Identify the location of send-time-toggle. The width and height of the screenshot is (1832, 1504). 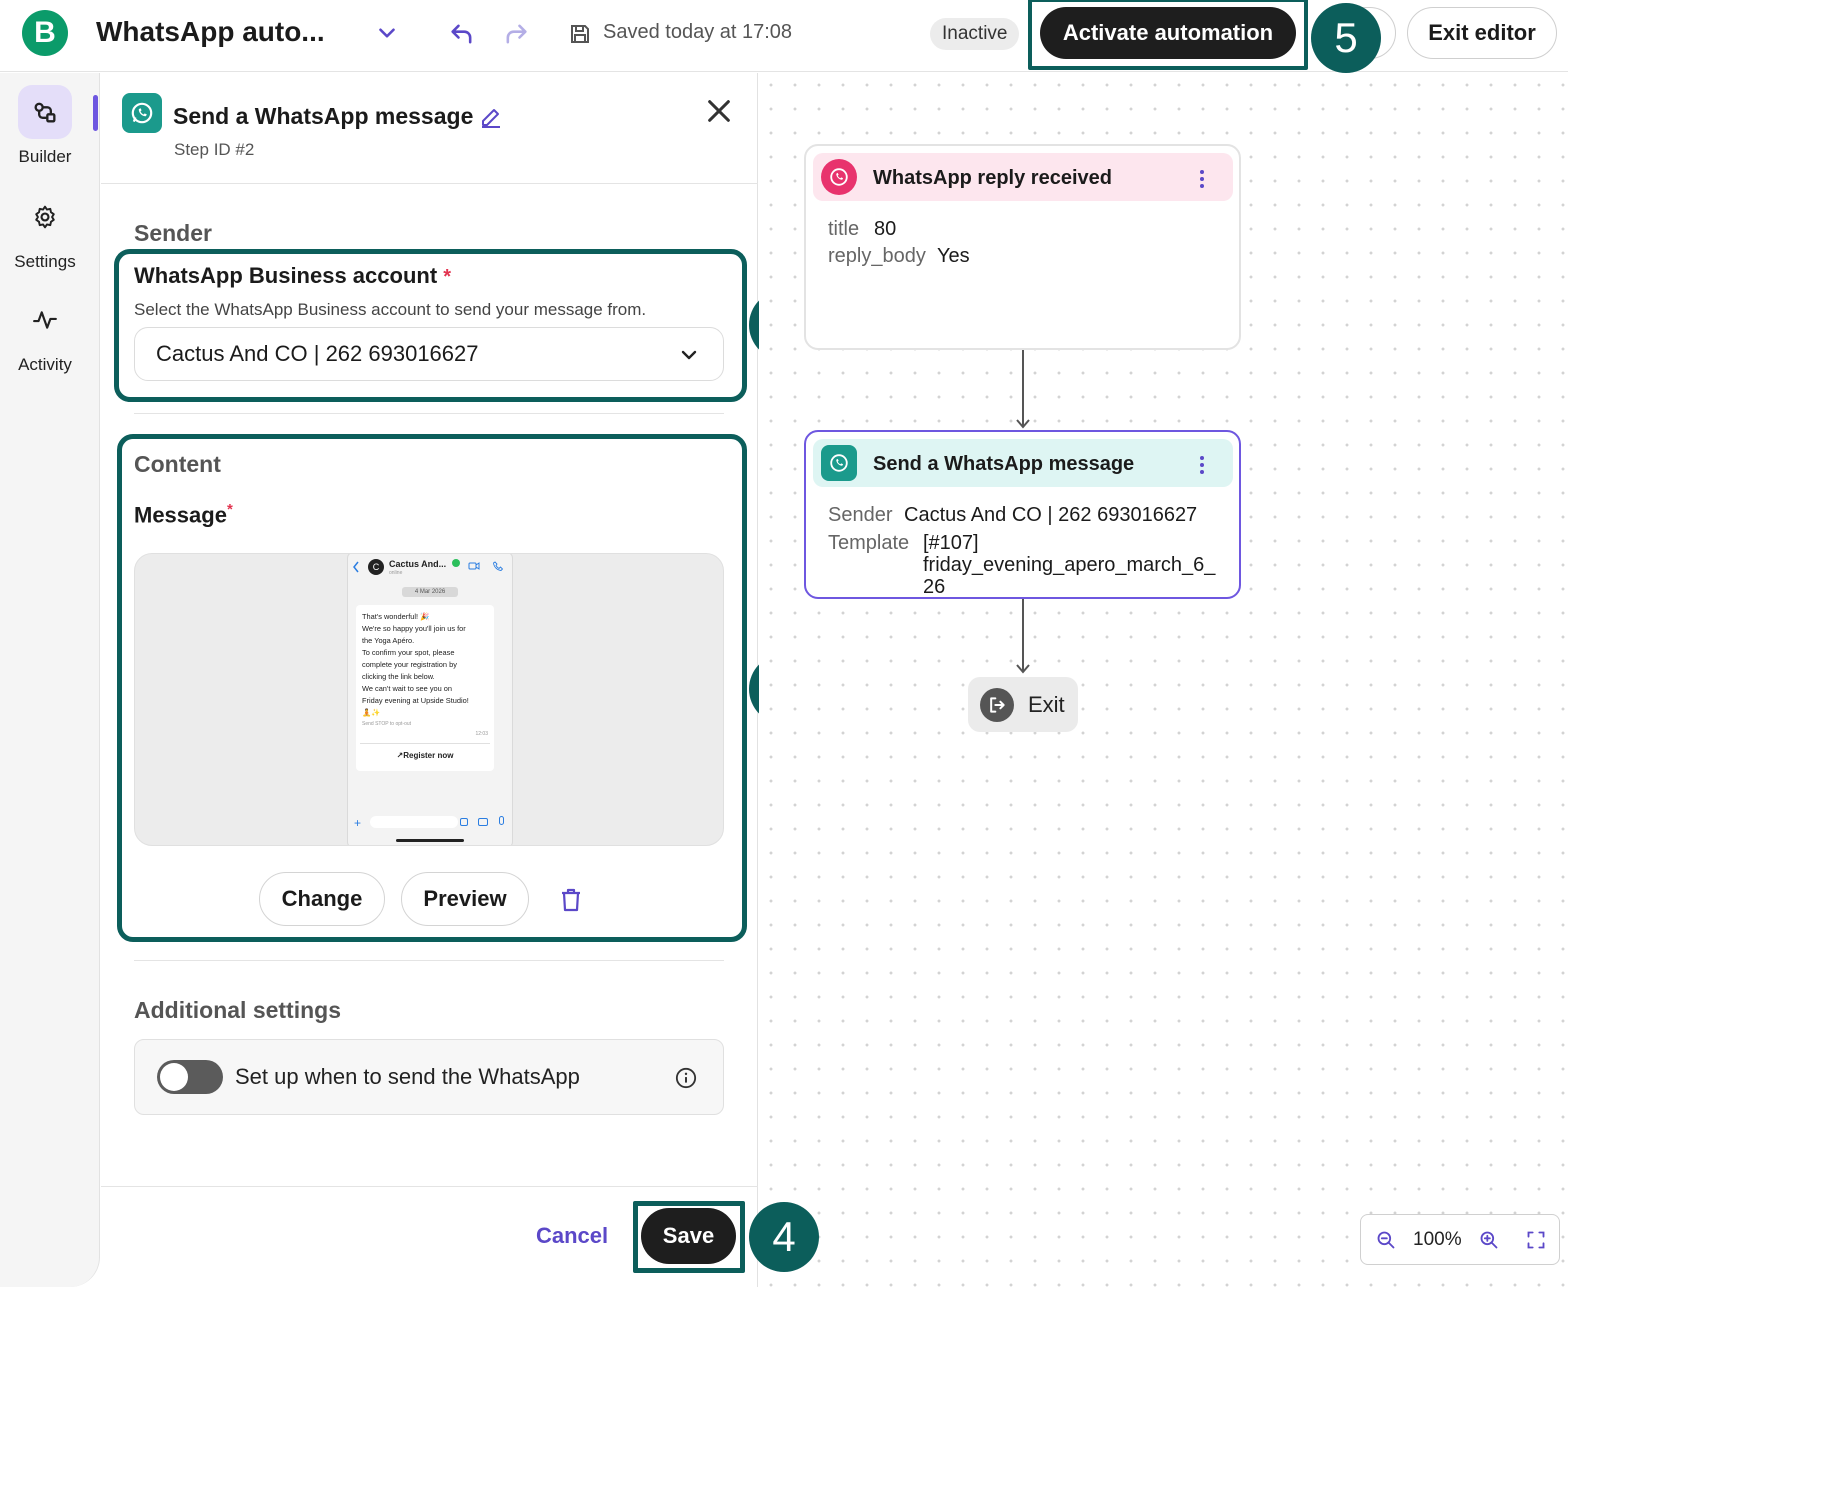
(190, 1077).